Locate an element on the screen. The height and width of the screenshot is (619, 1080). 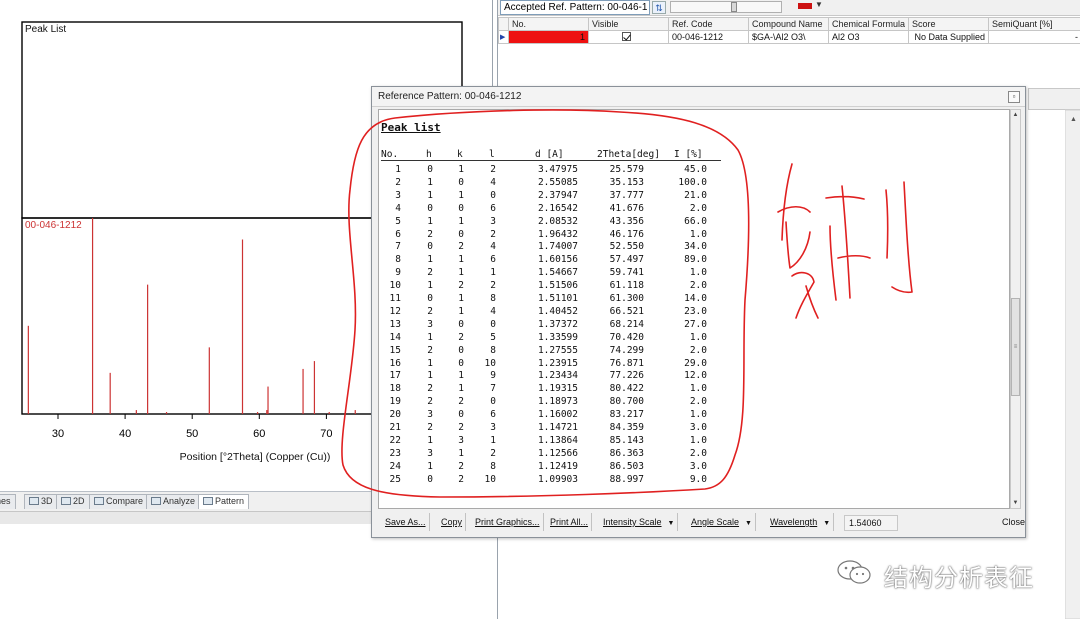
pattern-slider is located at coordinates (726, 7).